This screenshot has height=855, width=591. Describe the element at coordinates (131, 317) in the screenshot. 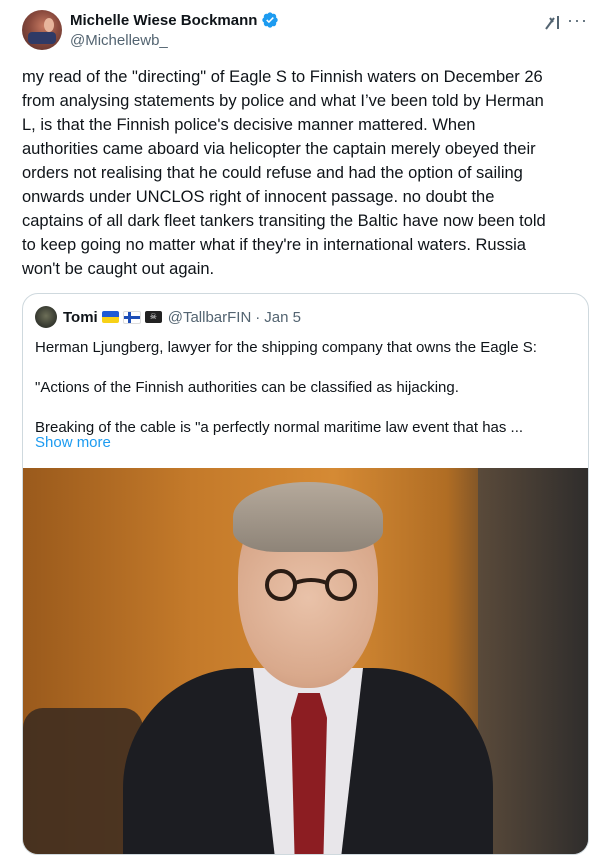

I see `finland-flag-icon` at that location.